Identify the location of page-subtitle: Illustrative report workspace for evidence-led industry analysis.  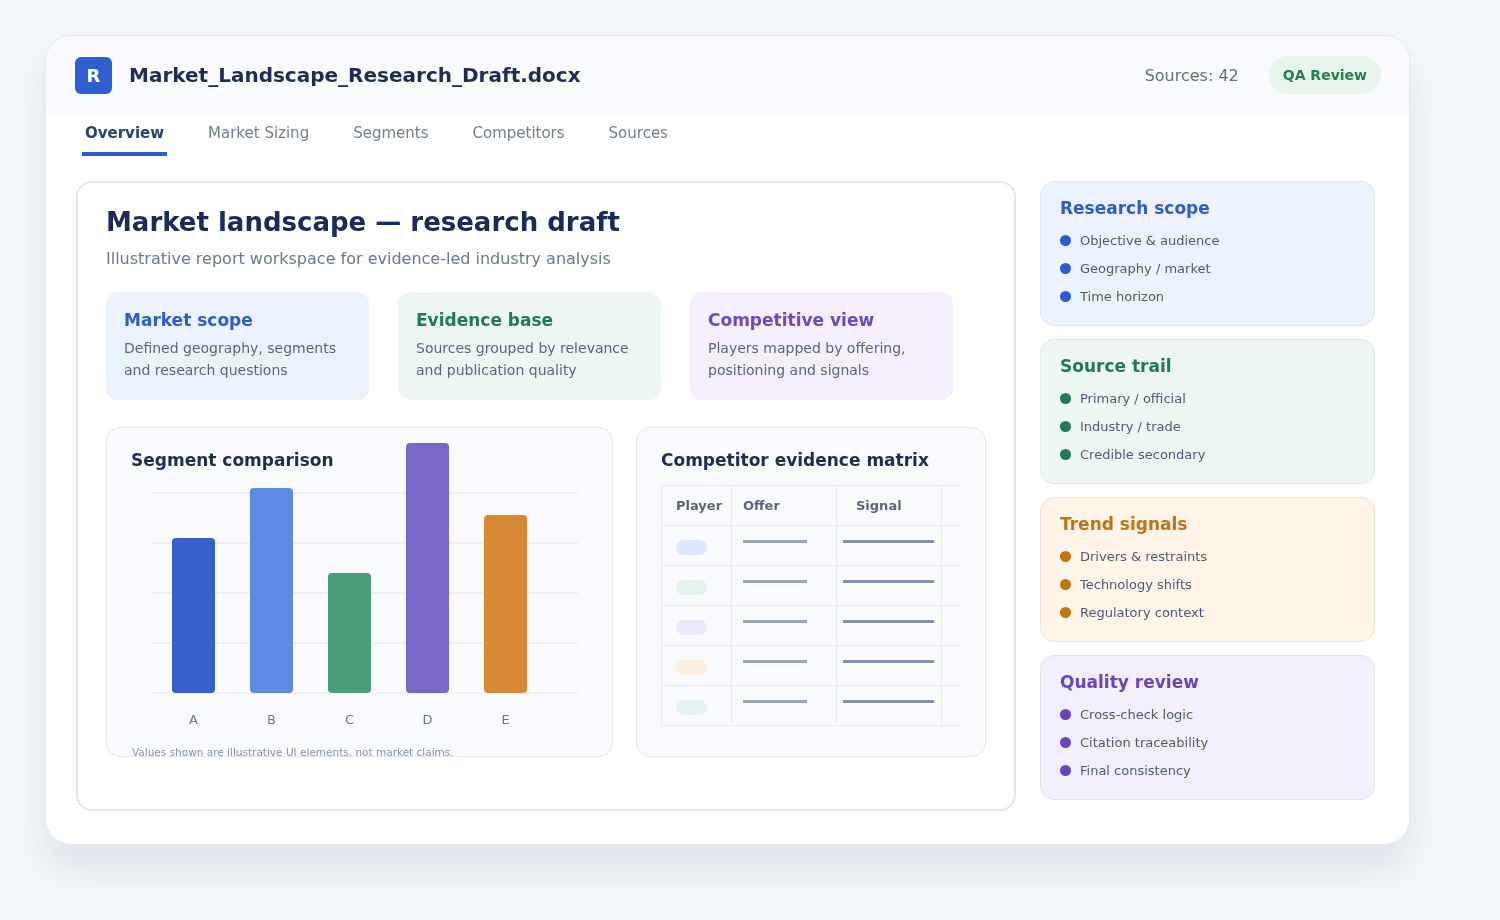
(359, 258).